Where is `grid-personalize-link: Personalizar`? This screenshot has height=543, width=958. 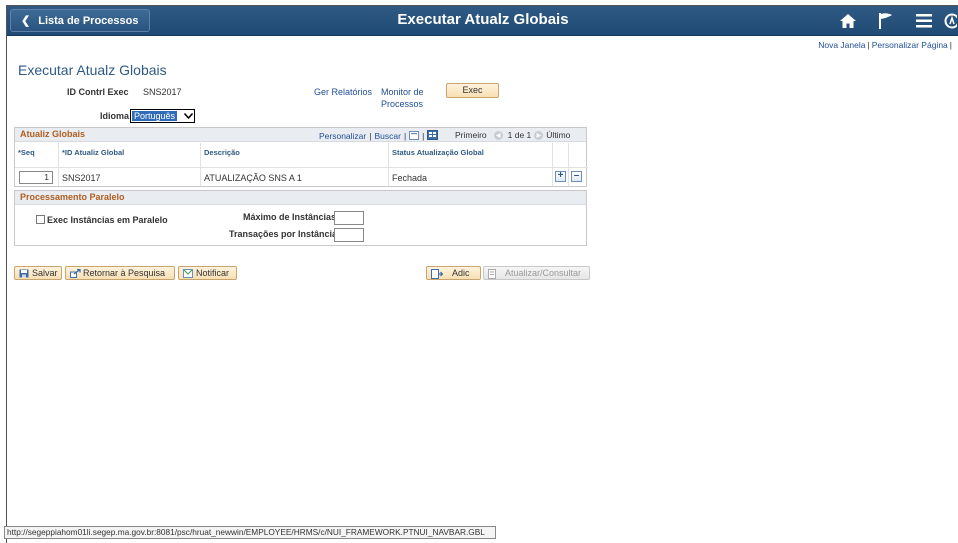
grid-personalize-link: Personalizar is located at coordinates (342, 136).